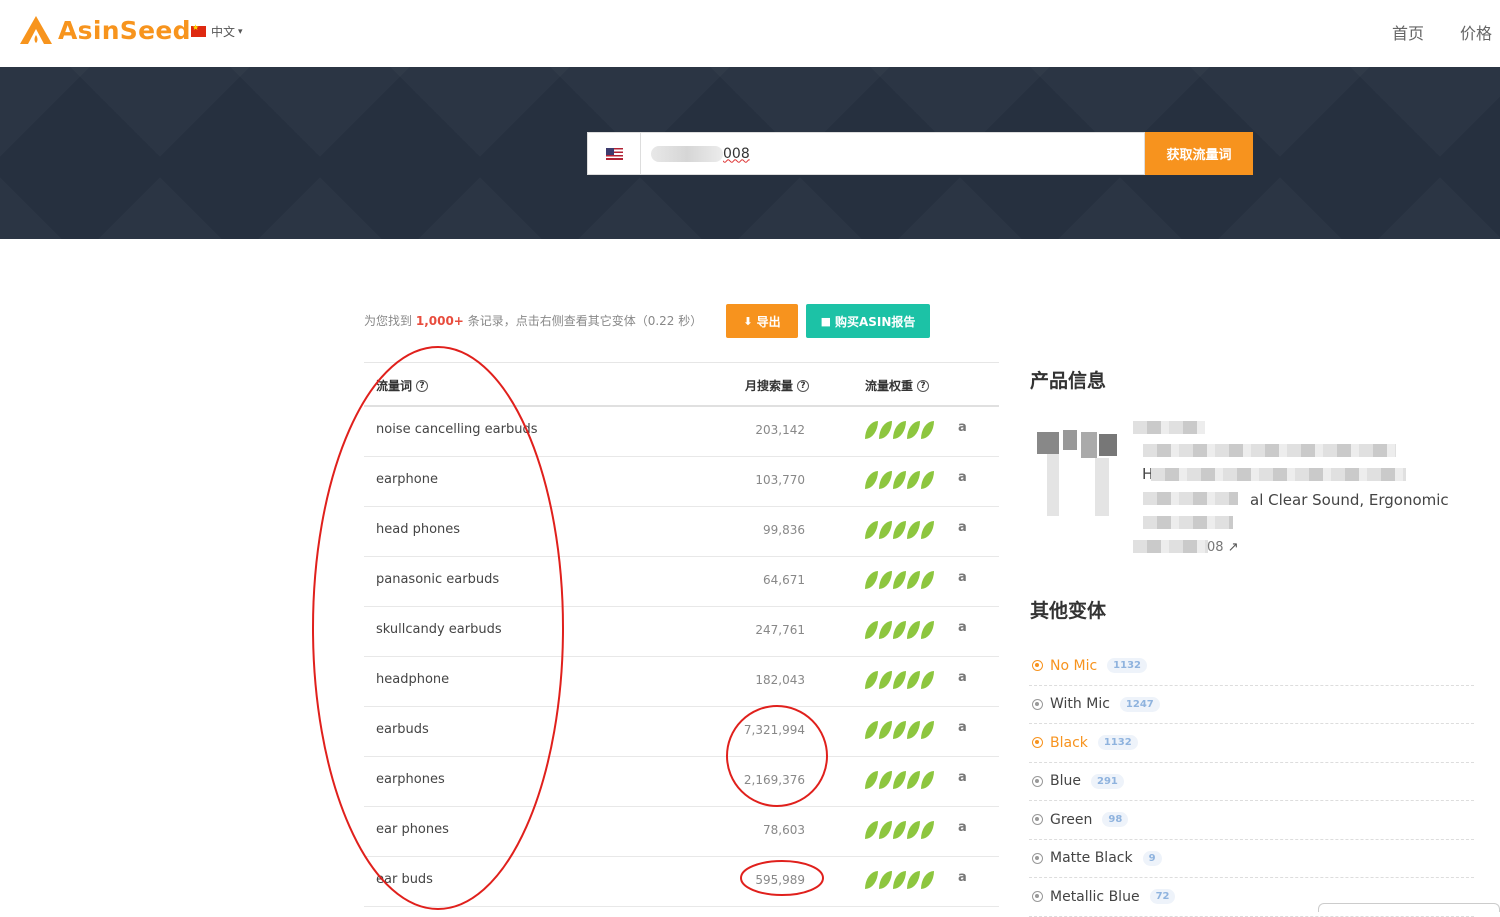  Describe the element at coordinates (1162, 897) in the screenshot. I see `variant-count-badge: 72` at that location.